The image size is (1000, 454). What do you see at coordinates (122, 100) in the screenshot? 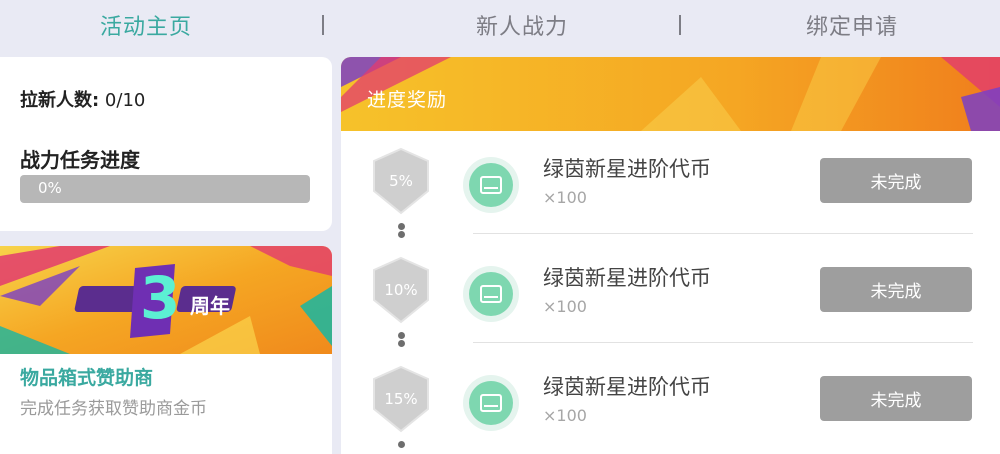
I see `invite-count-value: 0/10` at bounding box center [122, 100].